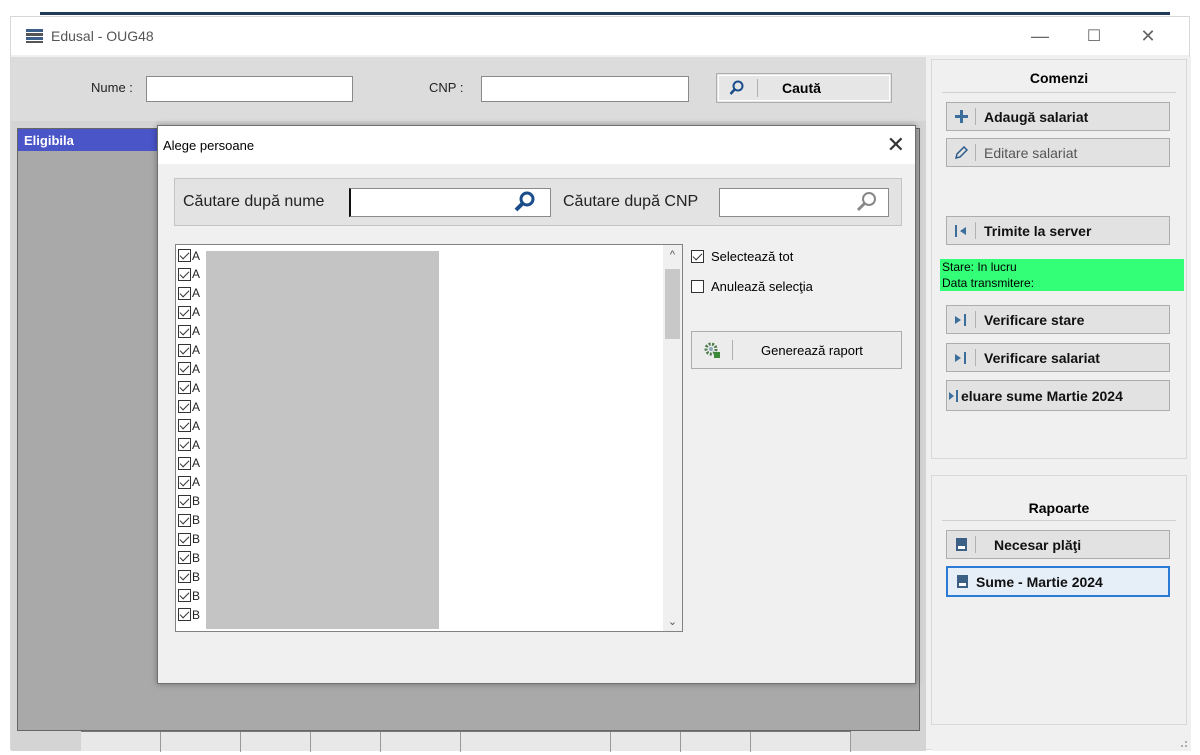 Image resolution: width=1200 pixels, height=755 pixels. I want to click on edit-employee-button: Editare salariat, so click(1058, 152).